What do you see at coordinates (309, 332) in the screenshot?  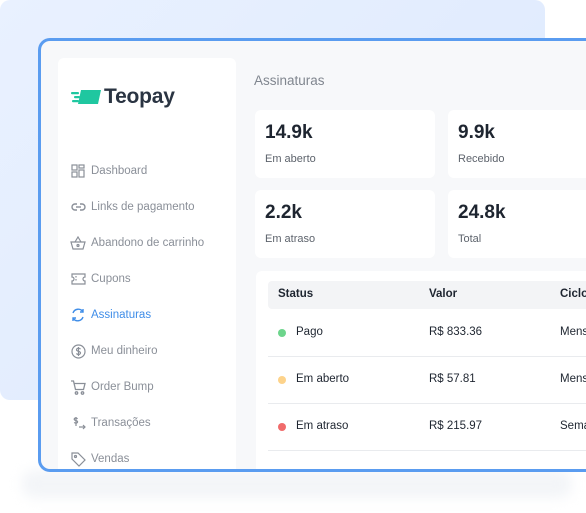 I see `status-cell: Pago` at bounding box center [309, 332].